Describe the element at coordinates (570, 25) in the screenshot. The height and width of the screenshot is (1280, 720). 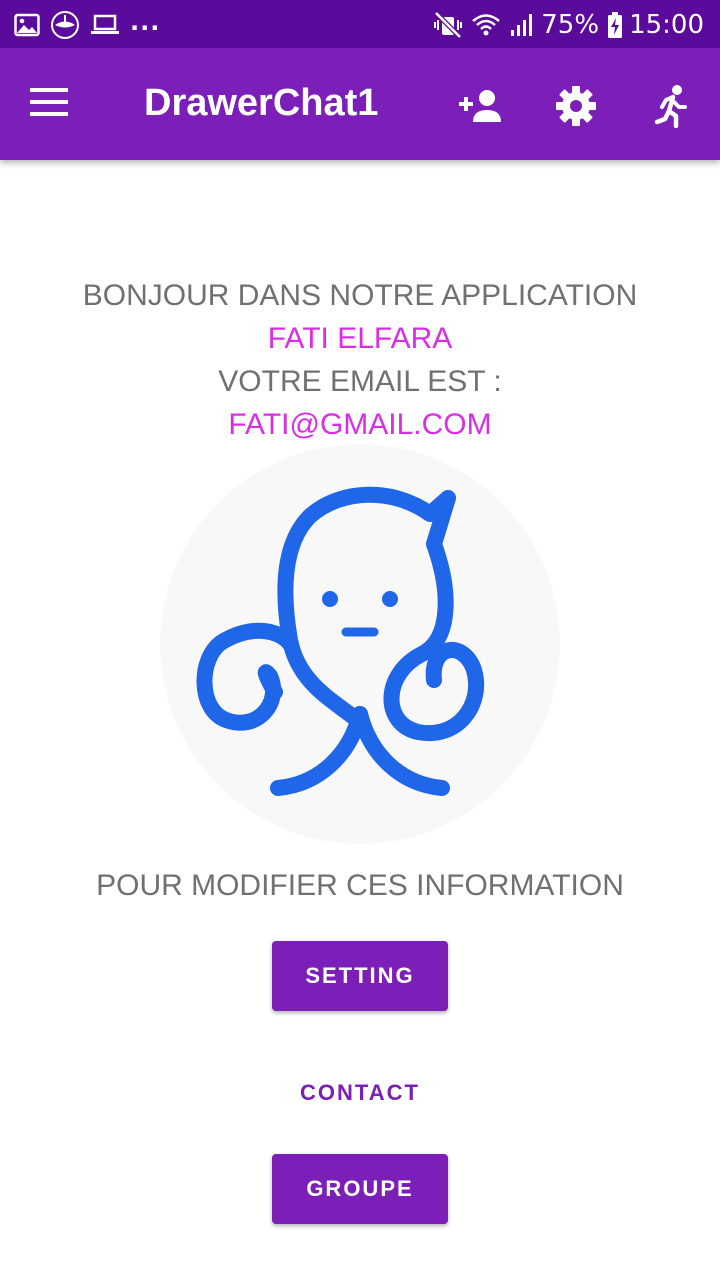
I see `battery-percent: 75%` at that location.